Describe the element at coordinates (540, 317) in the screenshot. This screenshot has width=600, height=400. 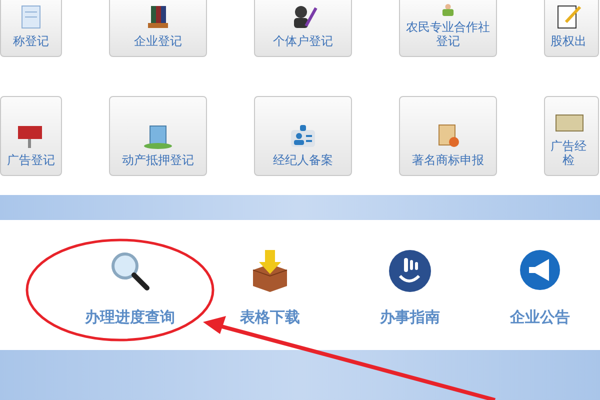
I see `quick-link: 企业公告` at that location.